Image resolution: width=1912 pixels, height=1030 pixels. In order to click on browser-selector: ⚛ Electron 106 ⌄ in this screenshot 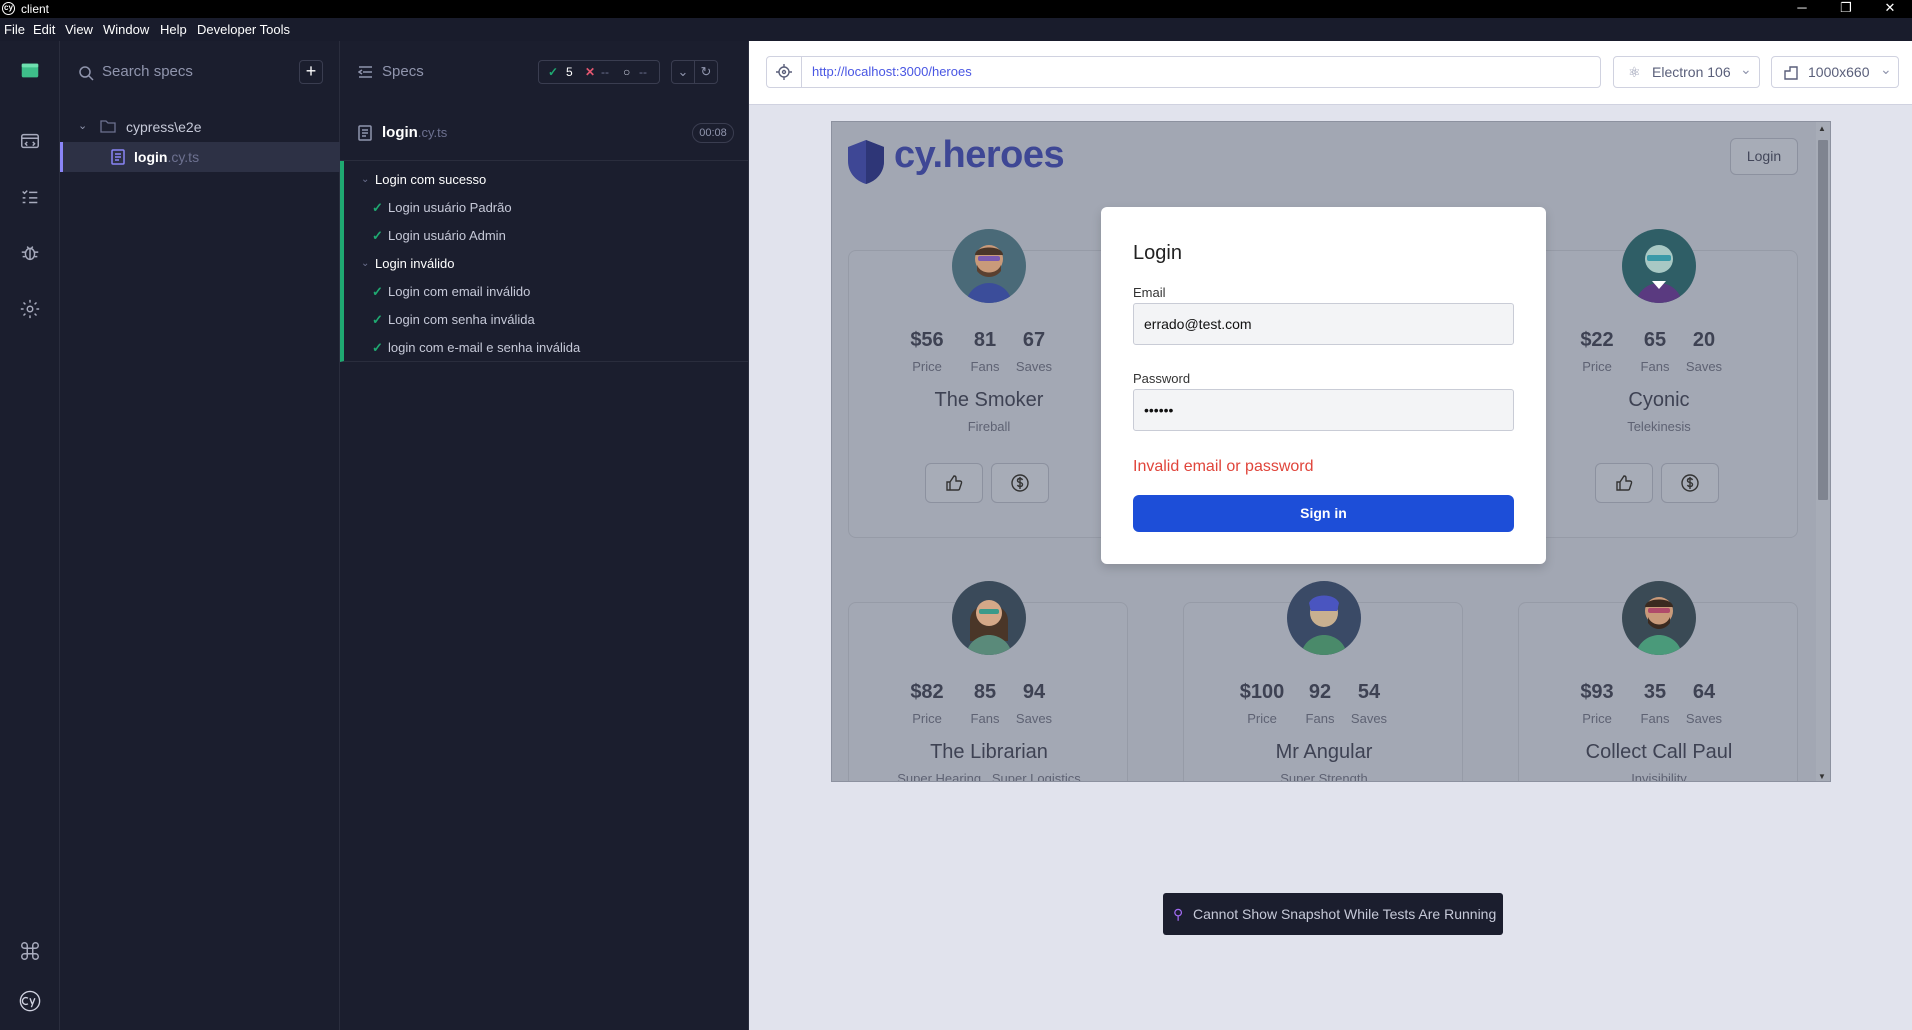, I will do `click(1686, 72)`.